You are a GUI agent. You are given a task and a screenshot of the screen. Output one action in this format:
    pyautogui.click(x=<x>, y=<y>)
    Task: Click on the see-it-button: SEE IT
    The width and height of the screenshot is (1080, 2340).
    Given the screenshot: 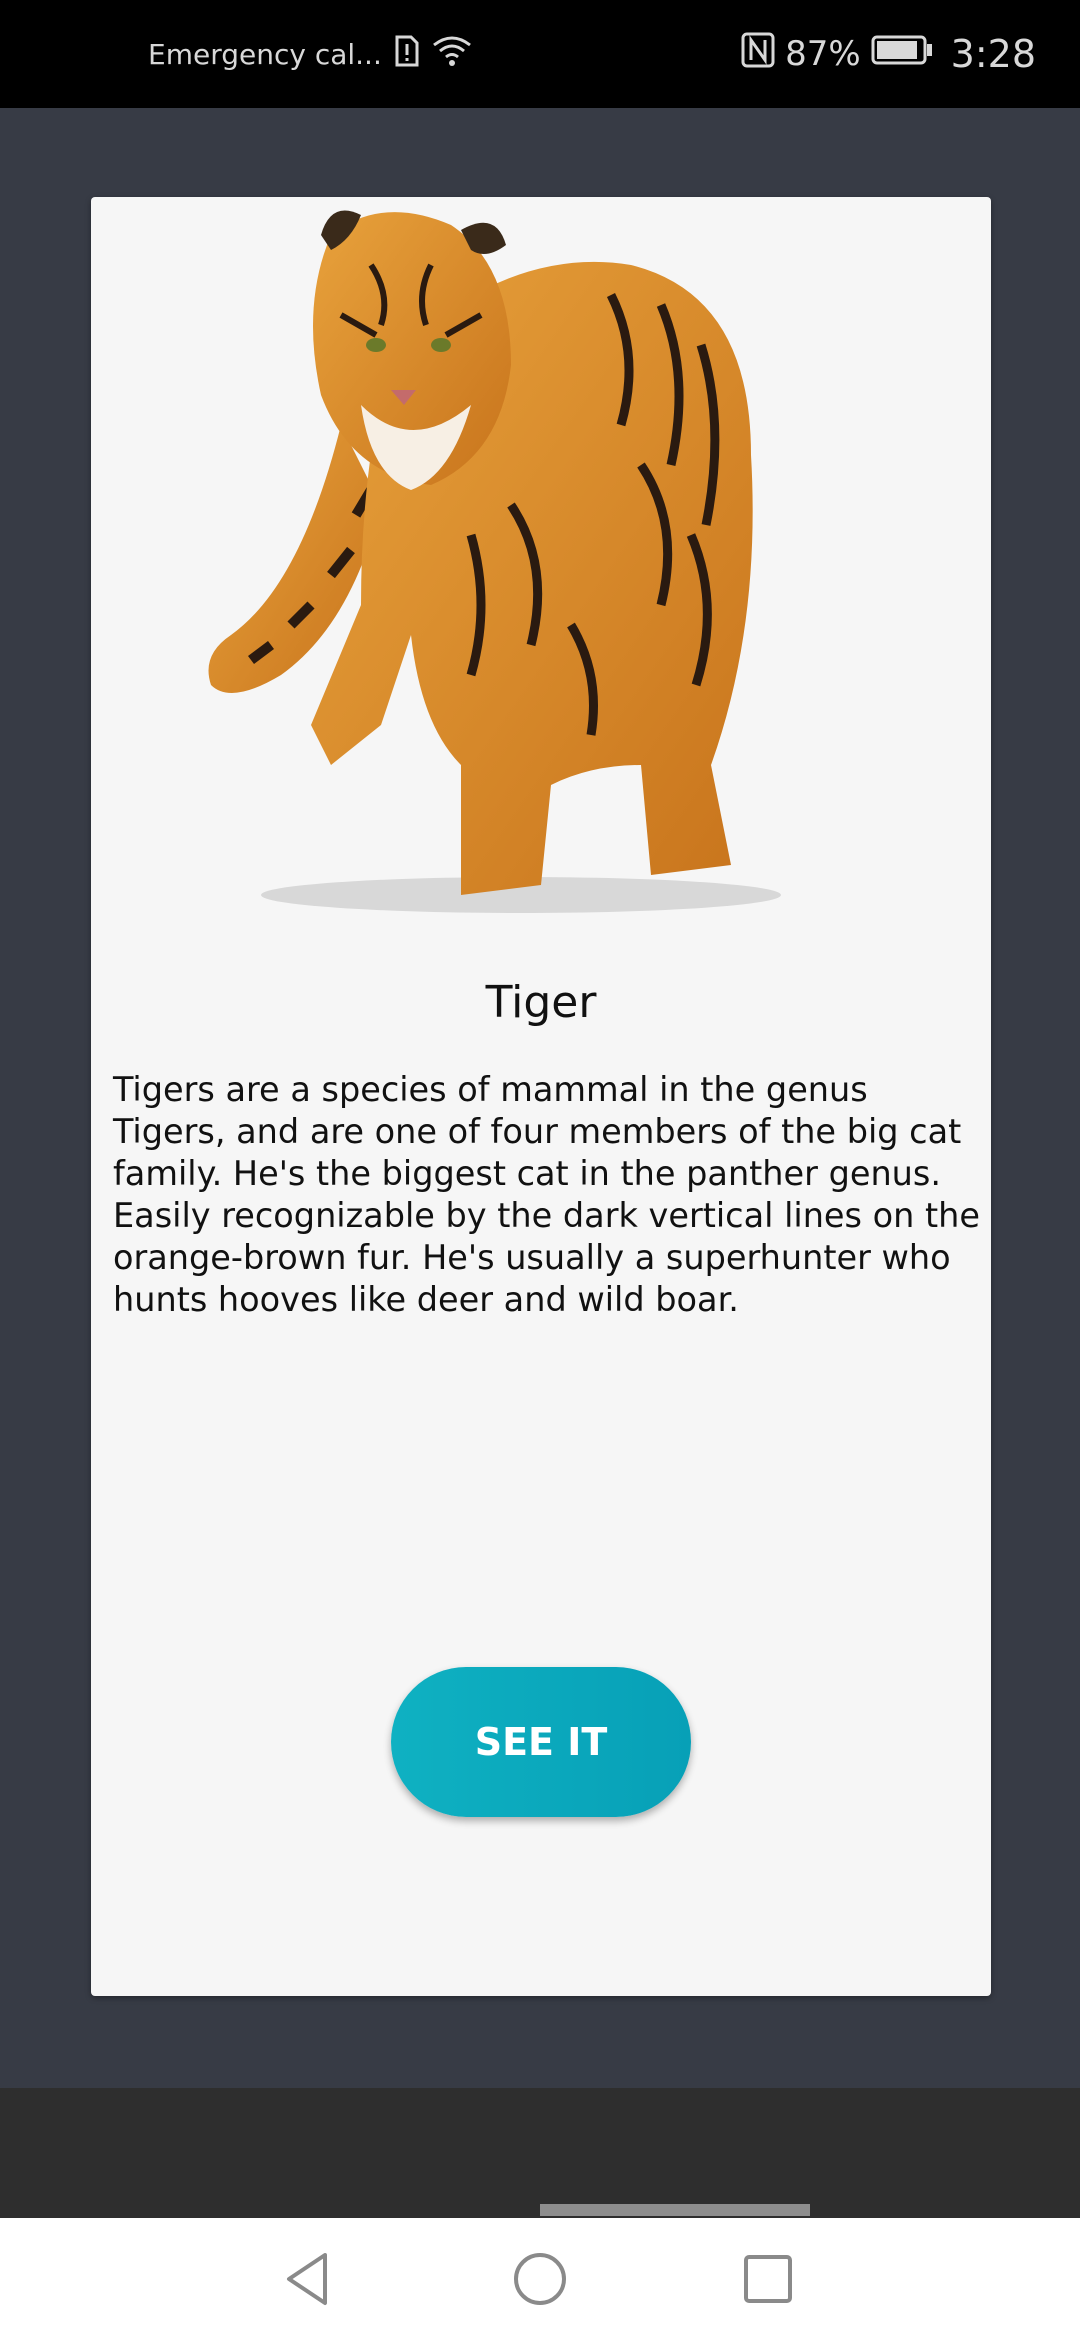 What is the action you would take?
    pyautogui.click(x=541, y=1742)
    